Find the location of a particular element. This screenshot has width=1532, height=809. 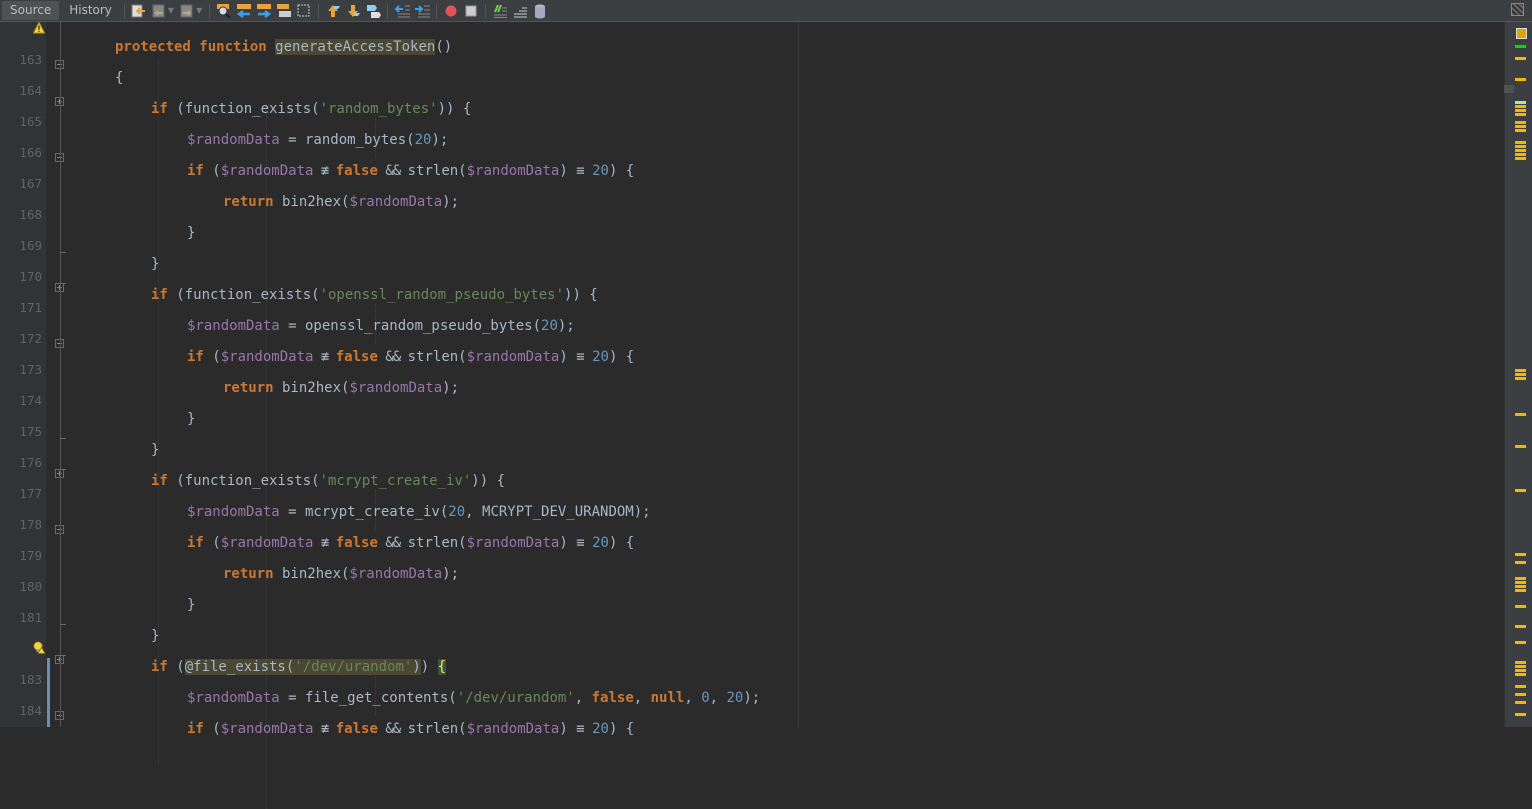

change-marker is located at coordinates (48, 692).